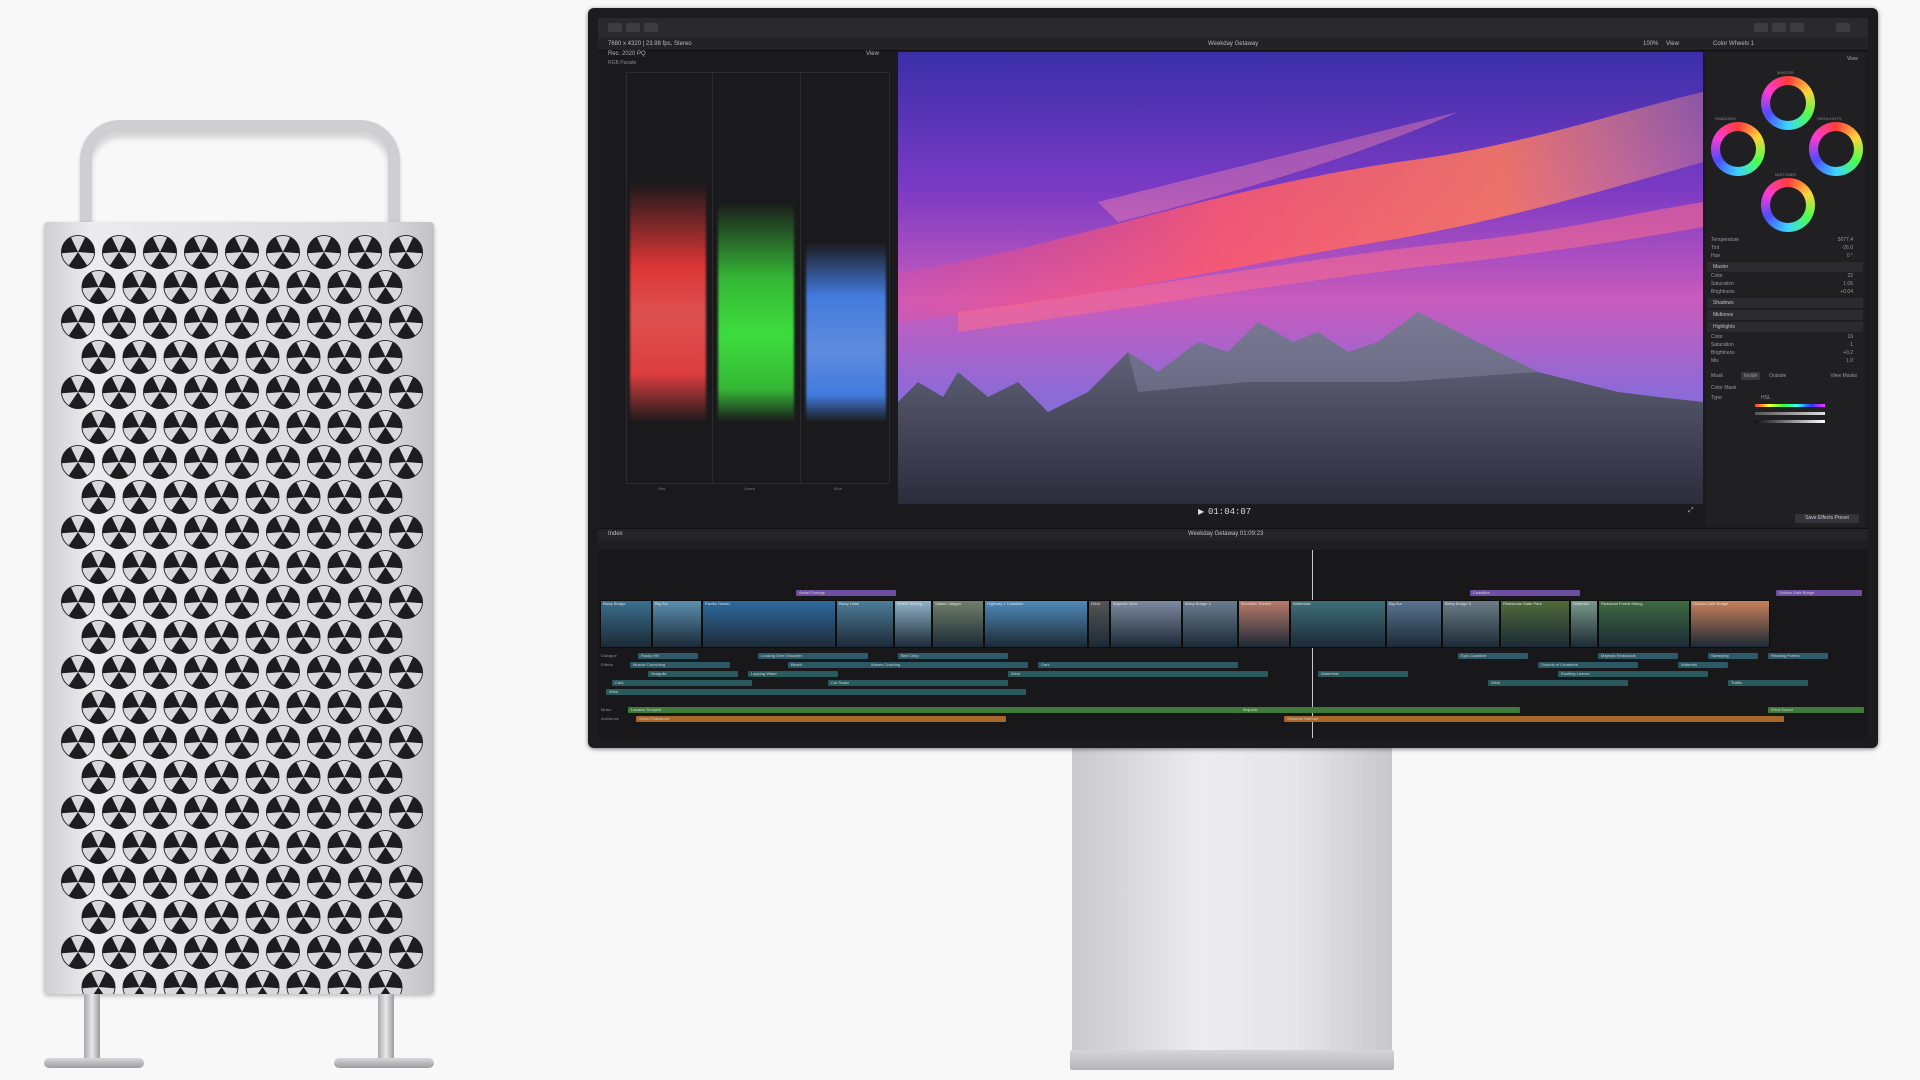 This screenshot has width=1920, height=1080. Describe the element at coordinates (1819, 593) in the screenshot. I see `timeline-audio-bar: Golden Gate Bridge` at that location.